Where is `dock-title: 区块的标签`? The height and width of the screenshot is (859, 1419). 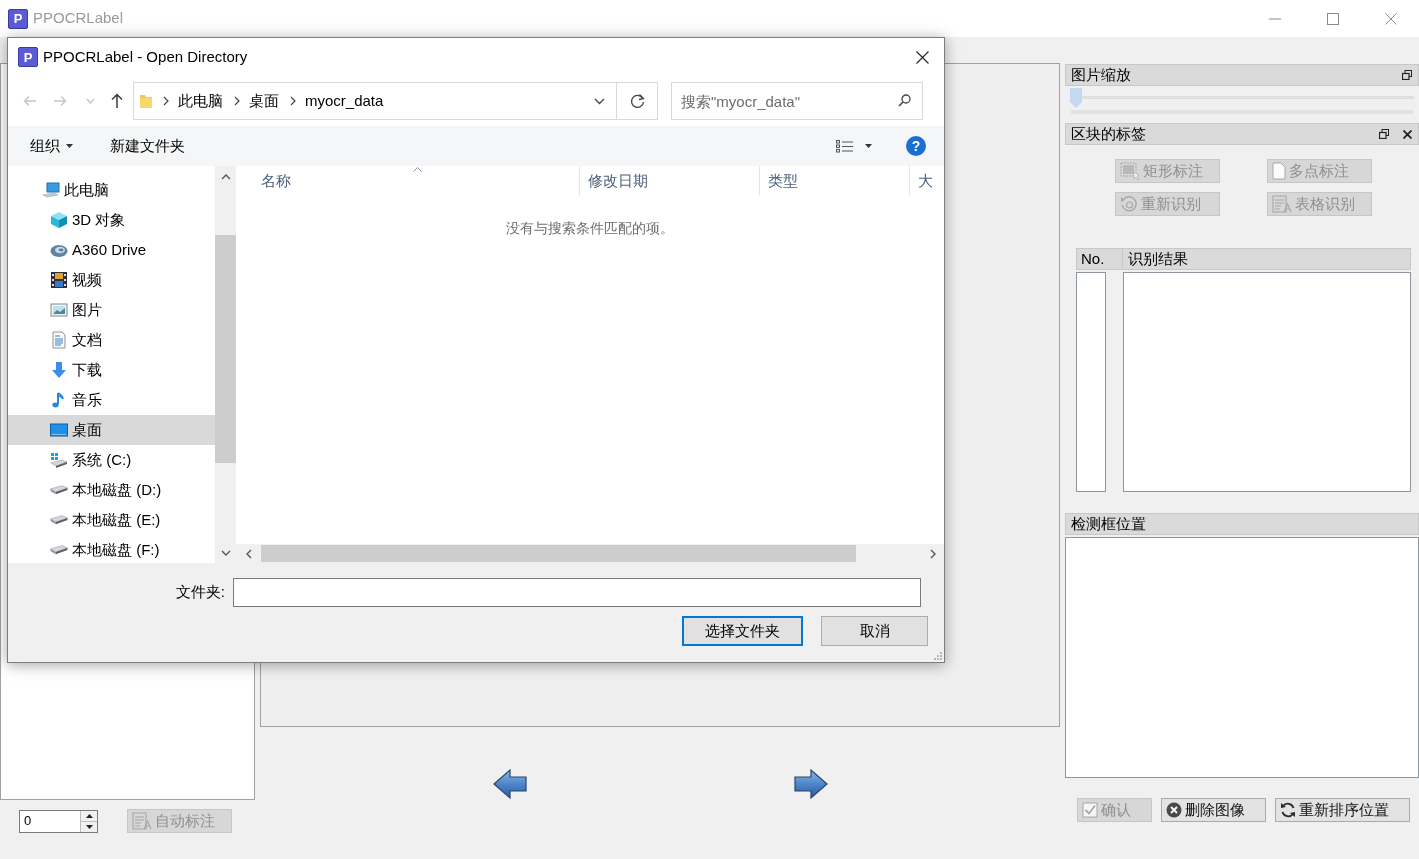
dock-title: 区块的标签 is located at coordinates (1108, 133).